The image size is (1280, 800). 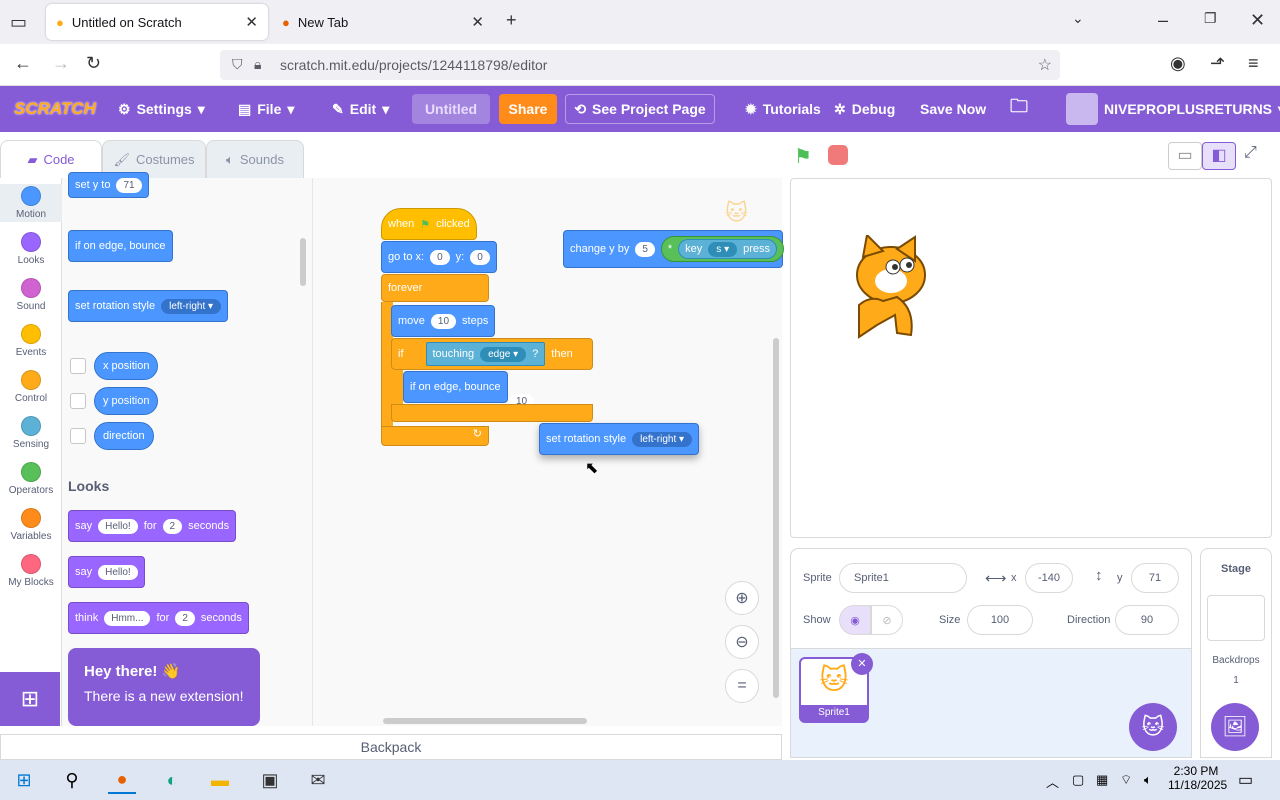 What do you see at coordinates (18, 22) in the screenshot?
I see `tab-list-icon: ▭` at bounding box center [18, 22].